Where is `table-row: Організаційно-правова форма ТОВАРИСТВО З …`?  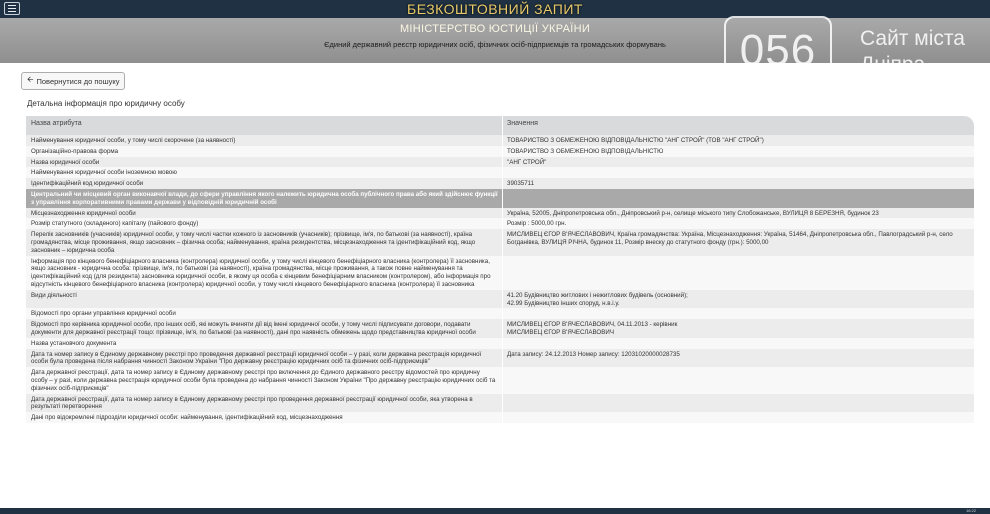
table-row: Організаційно-правова форма ТОВАРИСТВО З … is located at coordinates (500, 151).